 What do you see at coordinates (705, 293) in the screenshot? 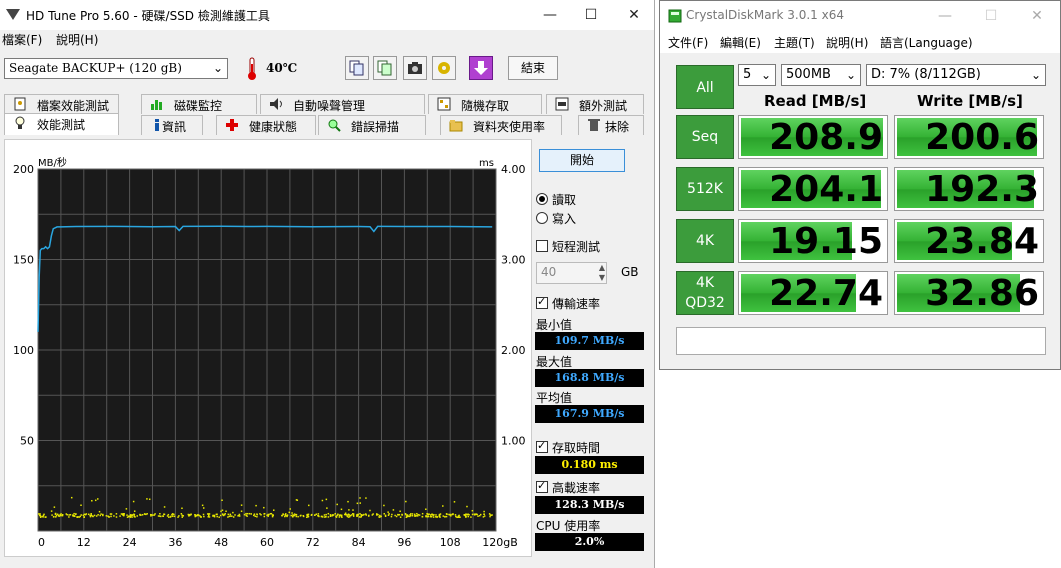
I see `cdm-test-button: 4K QD32` at bounding box center [705, 293].